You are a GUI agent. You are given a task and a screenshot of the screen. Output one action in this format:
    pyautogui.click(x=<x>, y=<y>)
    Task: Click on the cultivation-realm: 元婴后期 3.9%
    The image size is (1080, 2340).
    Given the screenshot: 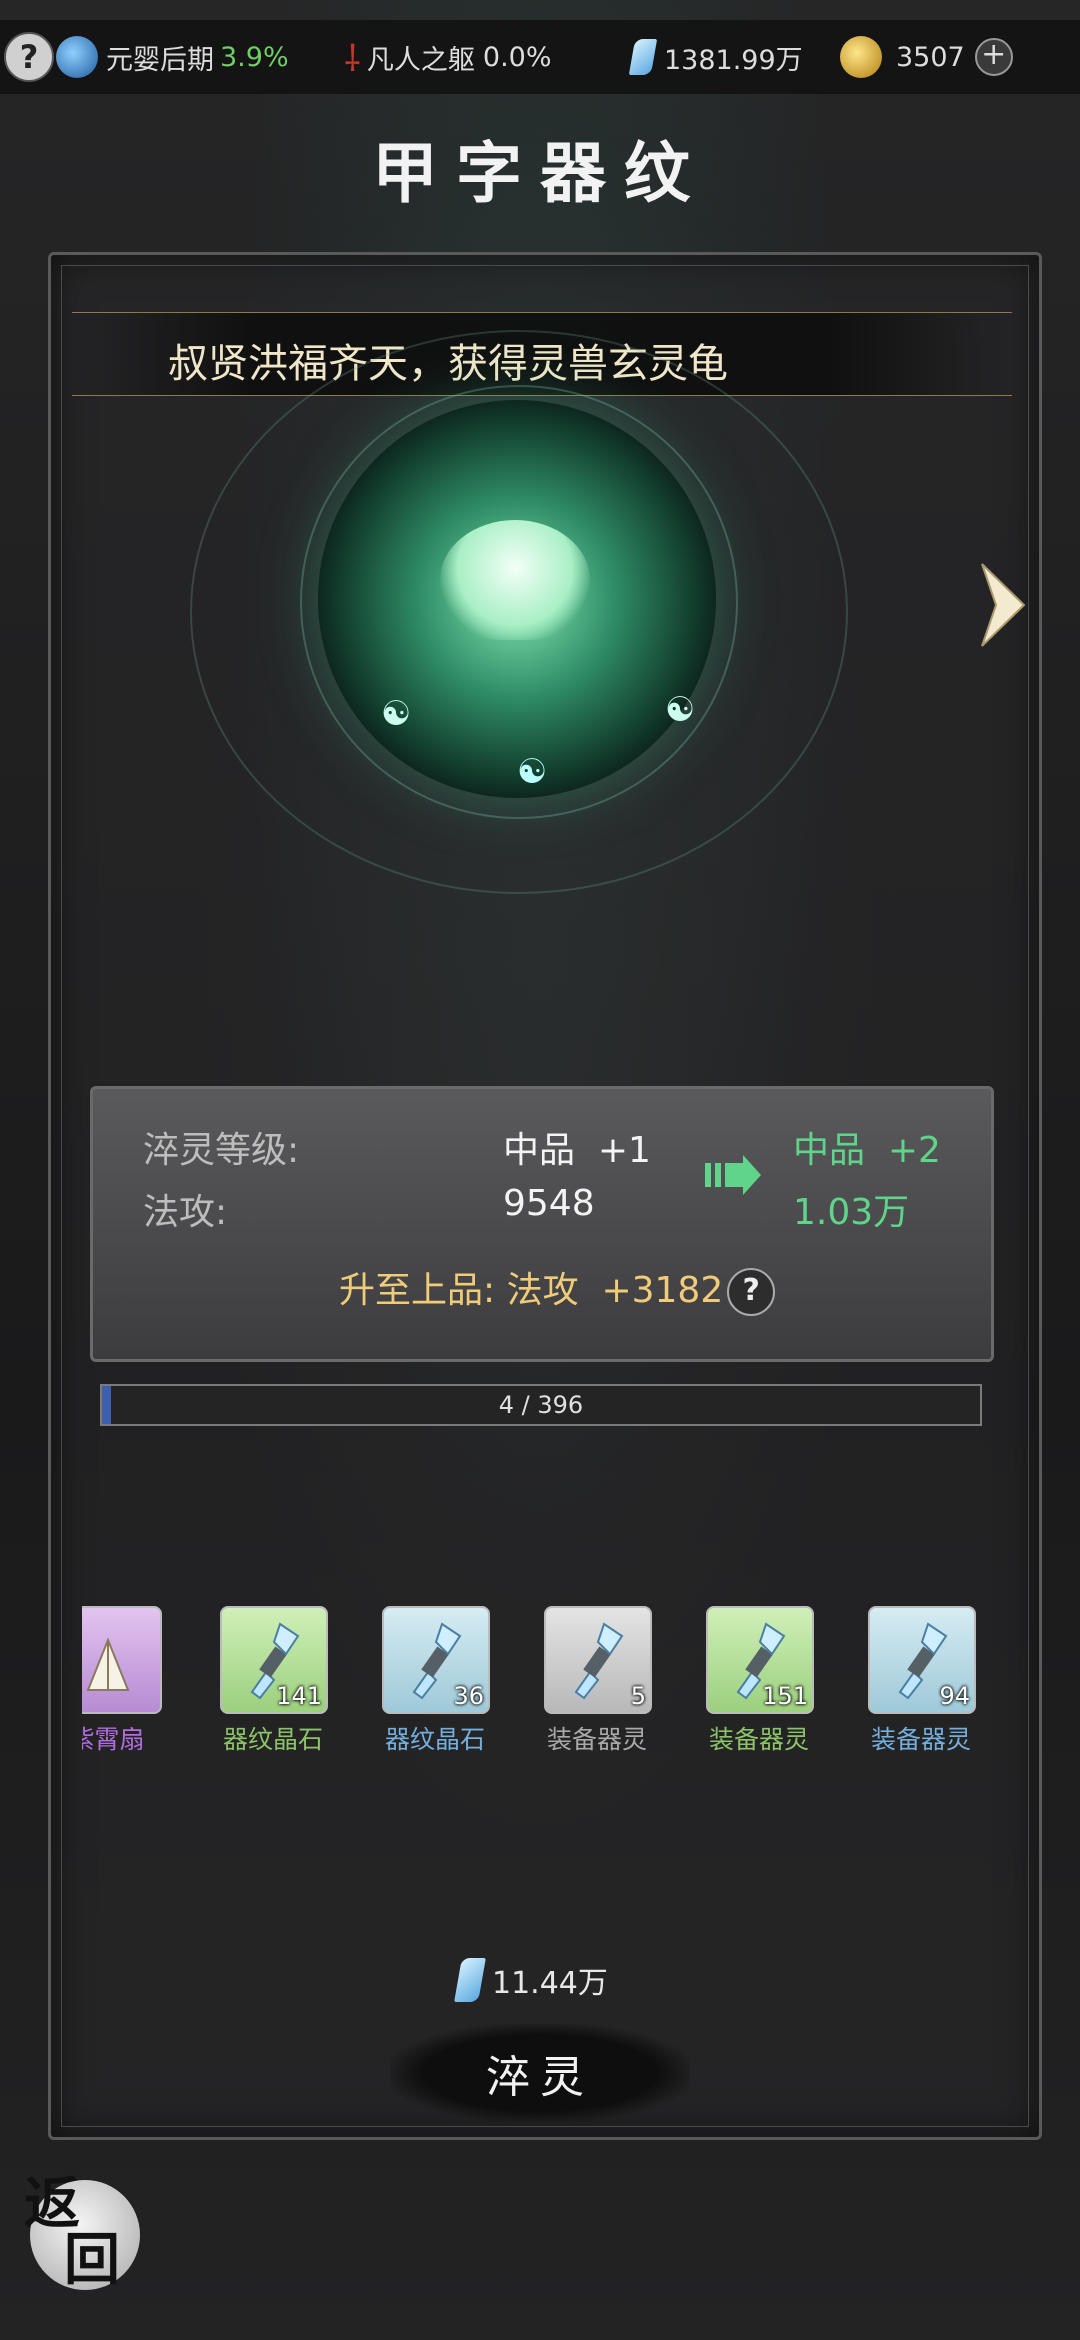 What is the action you would take?
    pyautogui.click(x=172, y=57)
    